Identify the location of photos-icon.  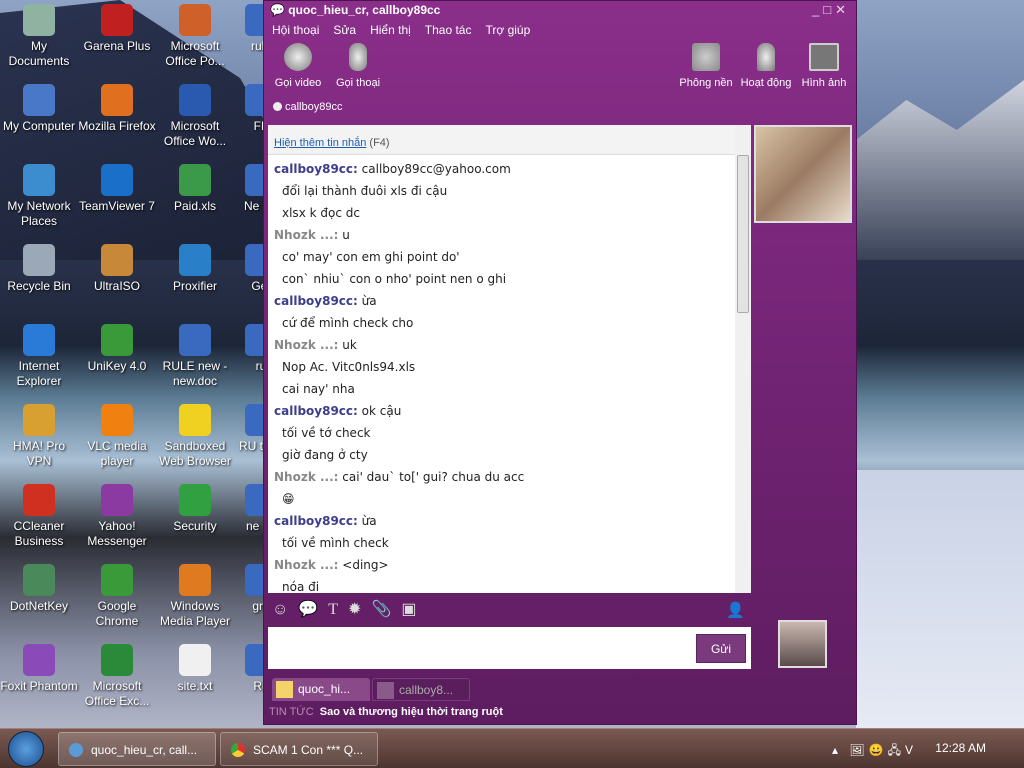
(824, 57).